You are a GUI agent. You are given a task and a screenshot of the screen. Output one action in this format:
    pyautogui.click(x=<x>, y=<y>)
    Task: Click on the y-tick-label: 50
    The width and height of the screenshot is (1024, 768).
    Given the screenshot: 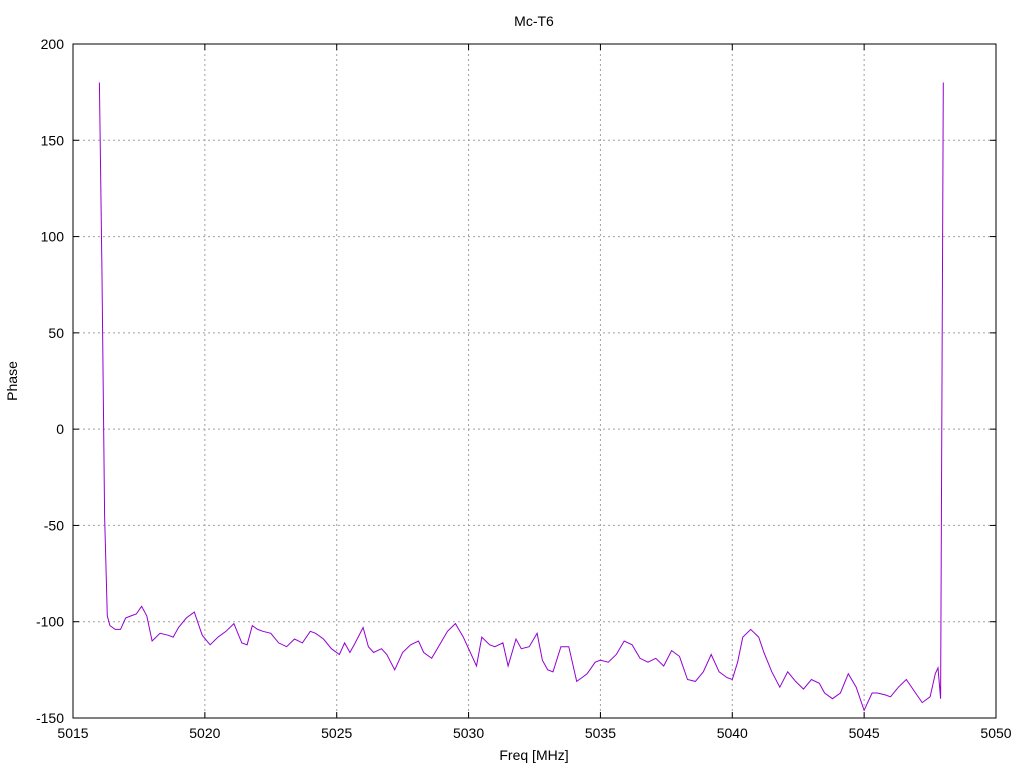 What is the action you would take?
    pyautogui.click(x=56, y=333)
    